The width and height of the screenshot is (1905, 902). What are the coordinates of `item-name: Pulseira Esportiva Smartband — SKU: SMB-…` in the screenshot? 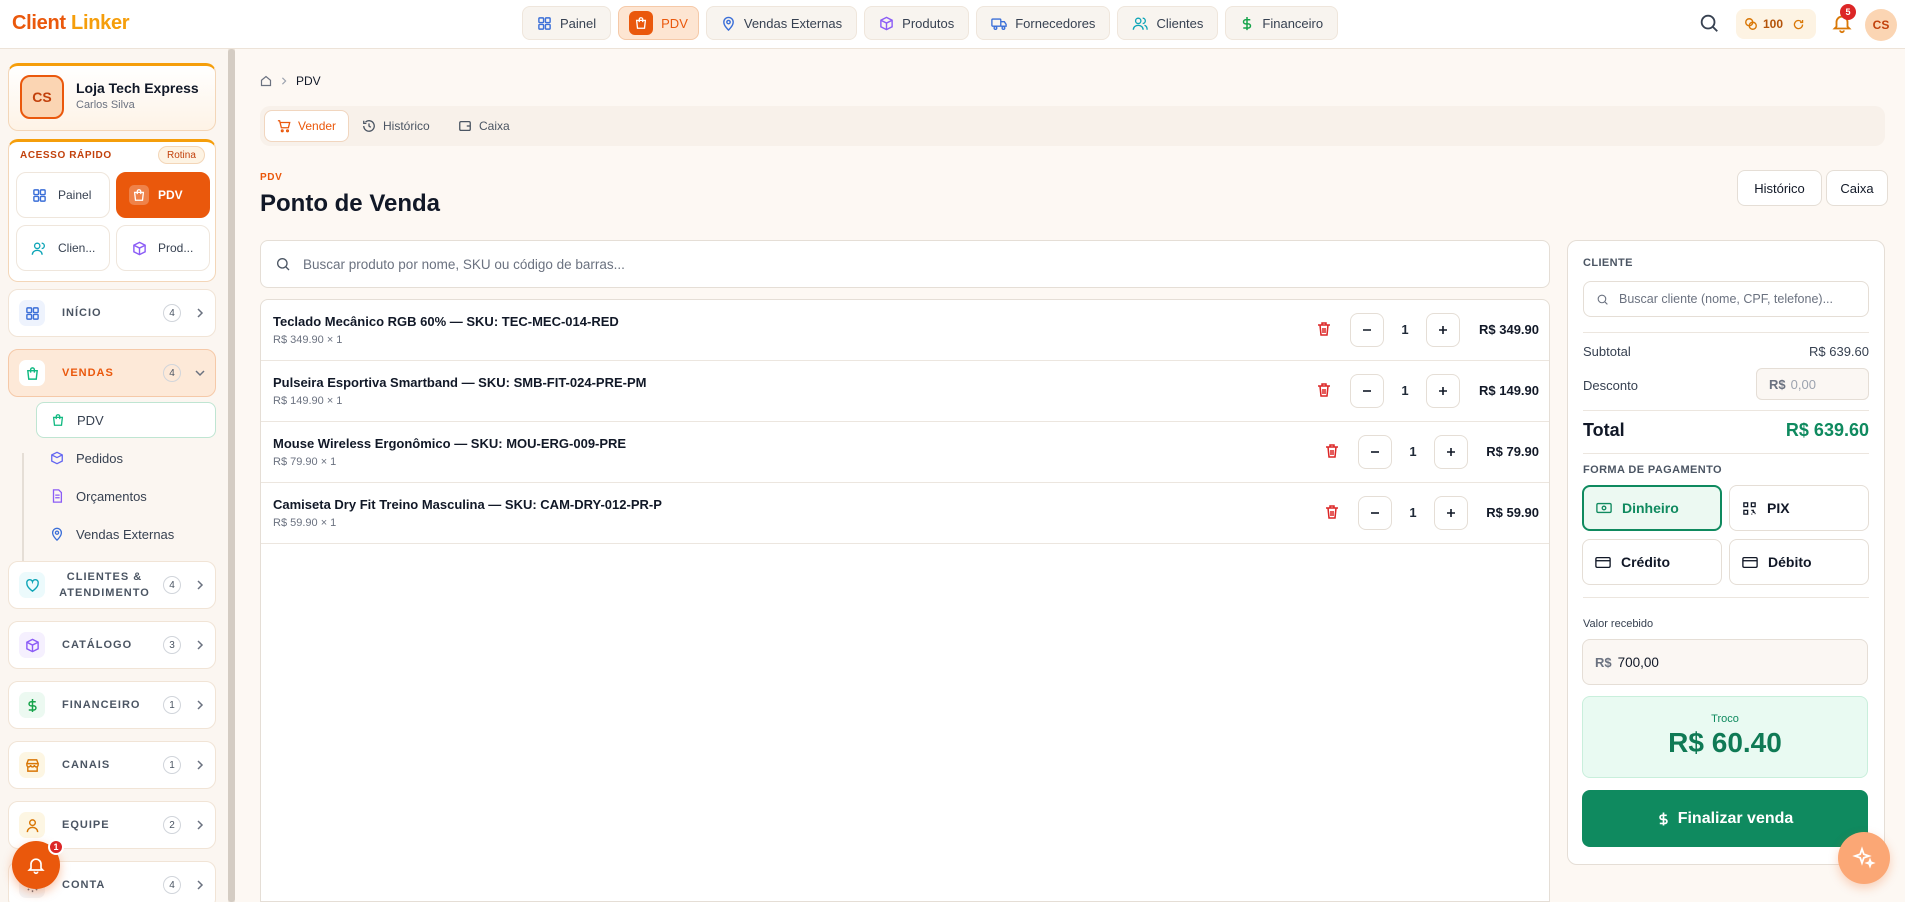 It's located at (460, 382).